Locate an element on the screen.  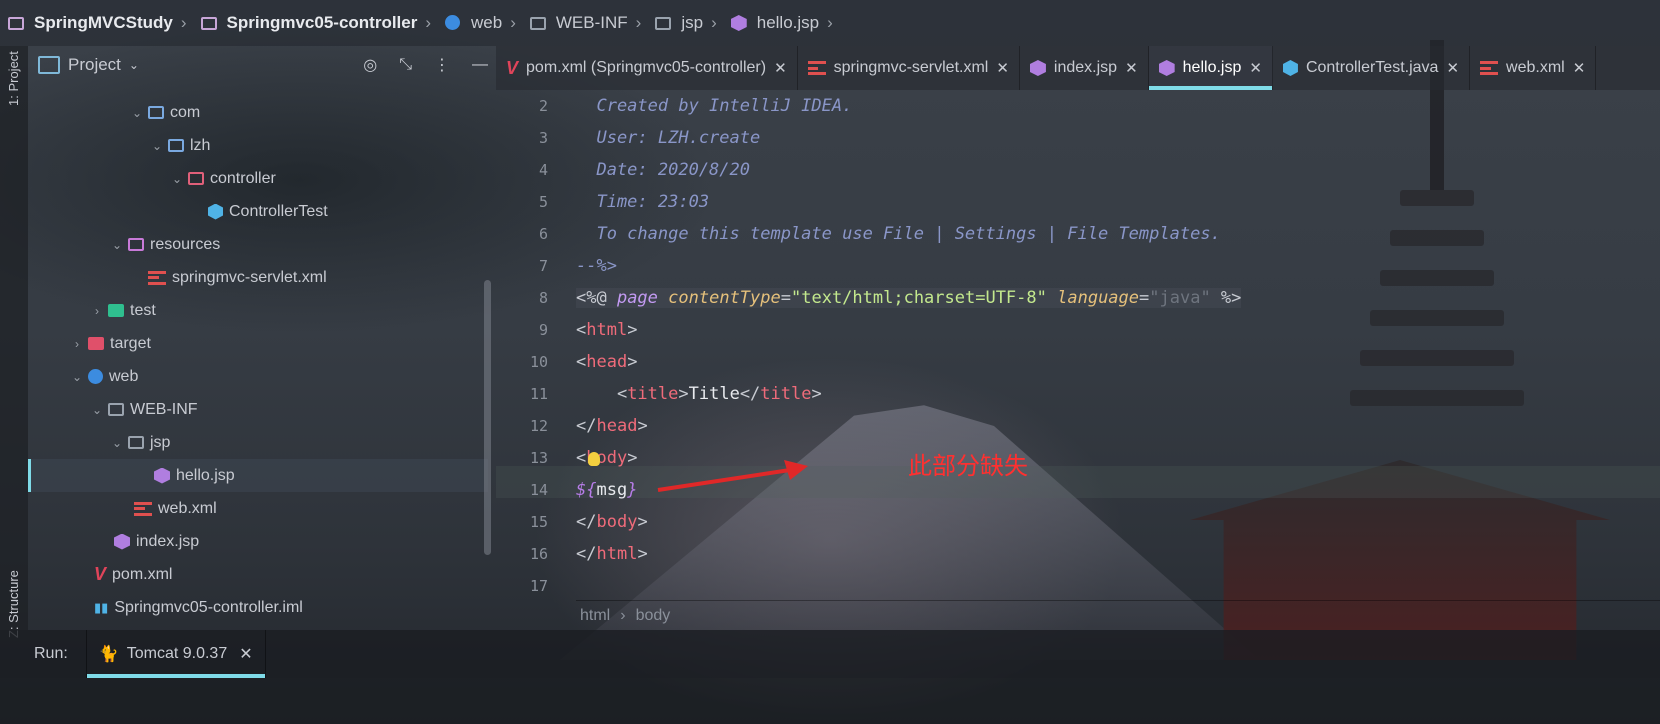
resources-folder-icon is located at coordinates (136, 244).